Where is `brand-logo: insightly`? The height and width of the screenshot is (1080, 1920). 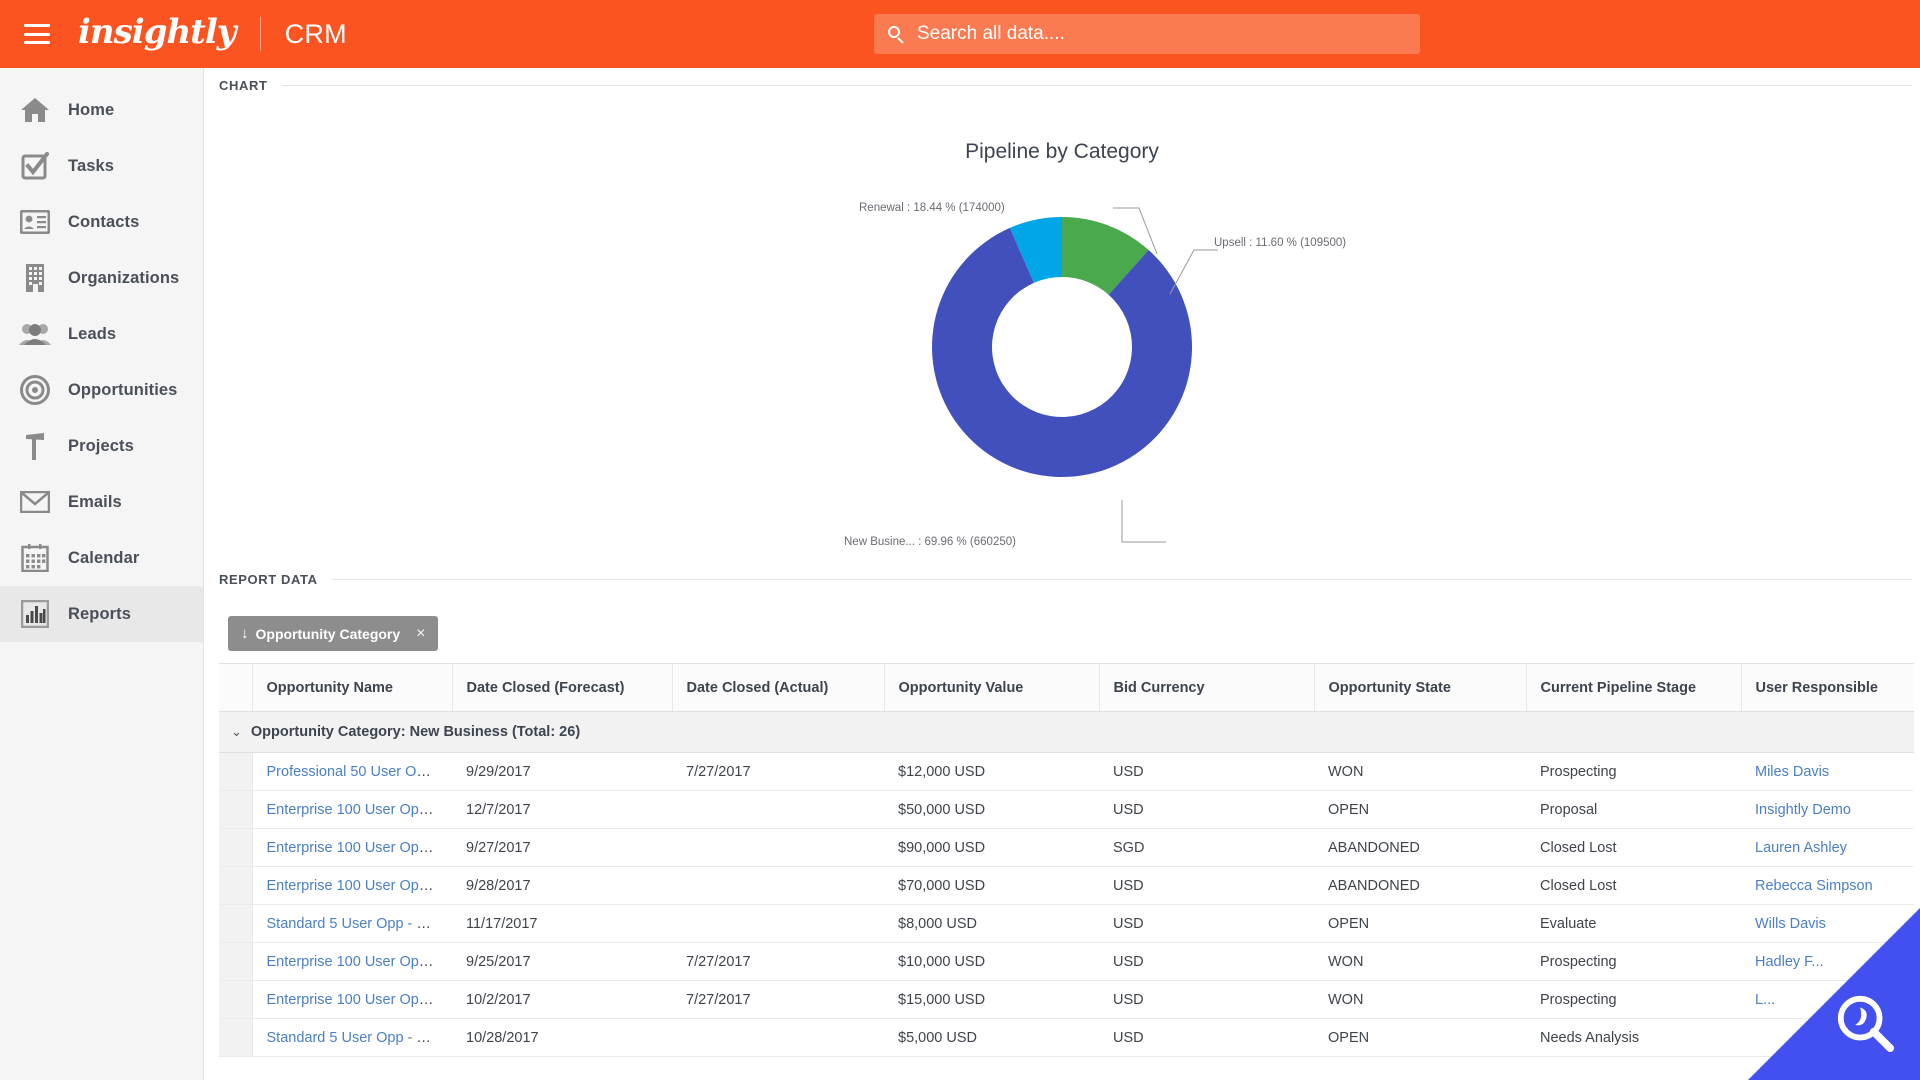
brand-logo: insightly is located at coordinates (157, 34).